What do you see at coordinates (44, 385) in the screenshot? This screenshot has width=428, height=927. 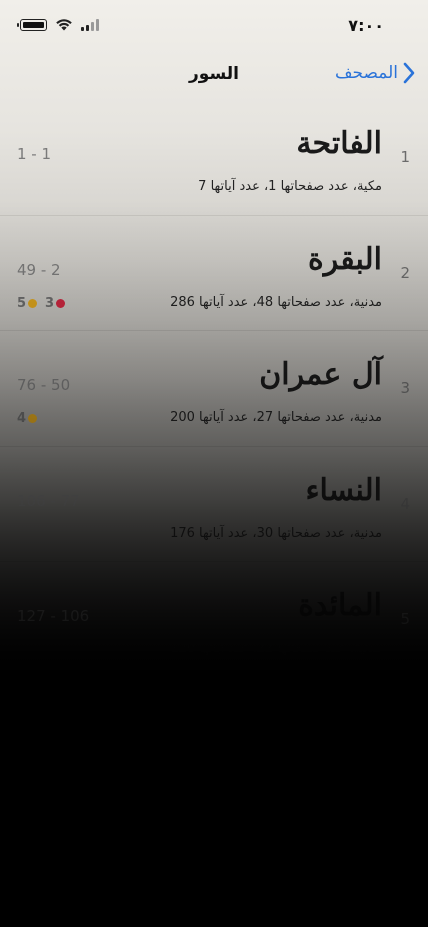 I see `surah-page-range: 76 - 50` at bounding box center [44, 385].